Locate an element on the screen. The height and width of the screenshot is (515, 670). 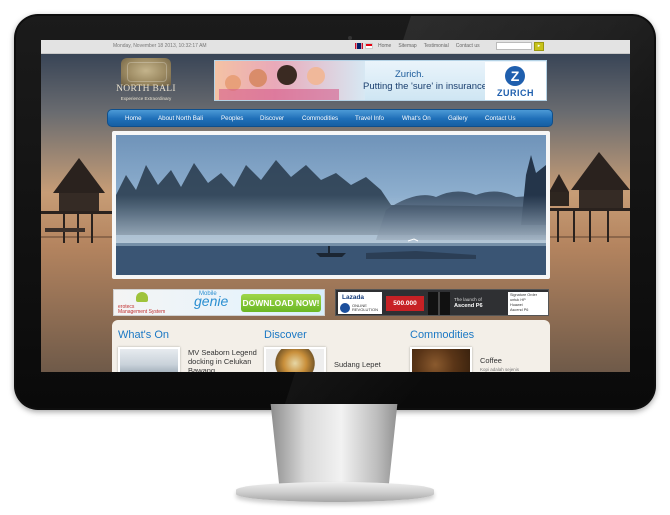
lazada-name: Lazada is located at coordinates (353, 297).